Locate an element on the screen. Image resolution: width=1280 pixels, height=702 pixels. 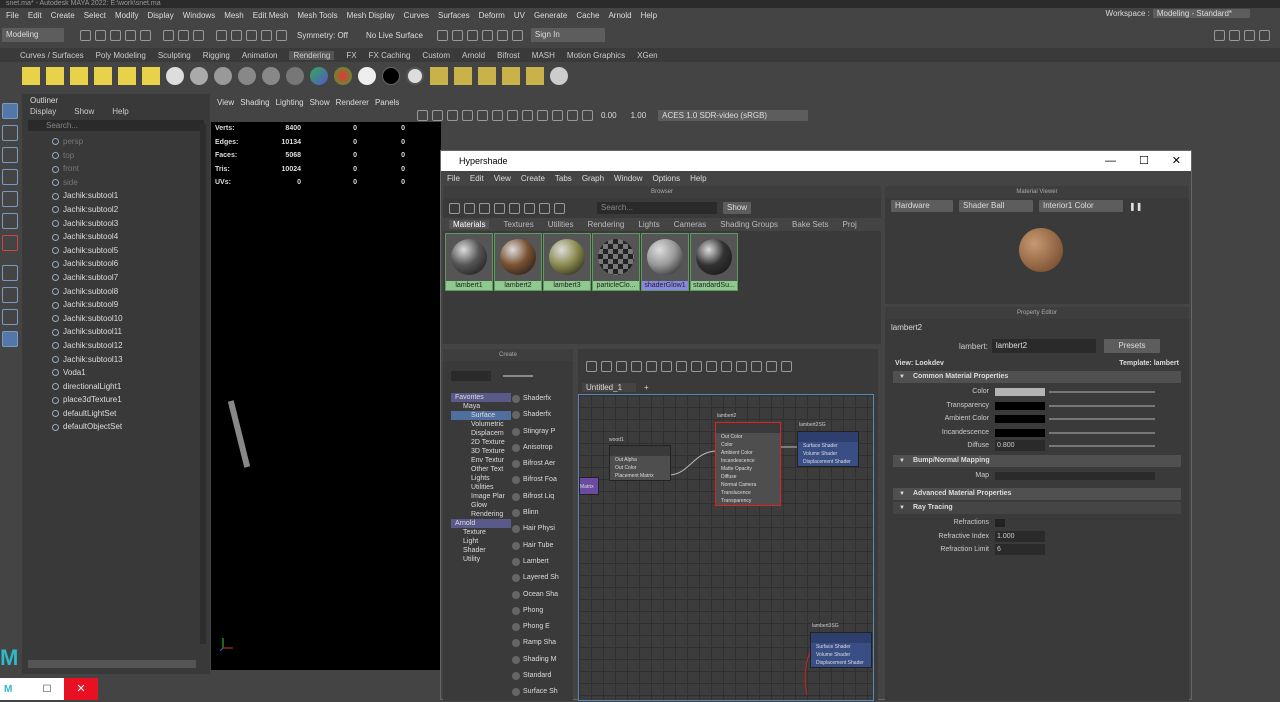
menu-item: Mesh Display is located at coordinates (371, 15).